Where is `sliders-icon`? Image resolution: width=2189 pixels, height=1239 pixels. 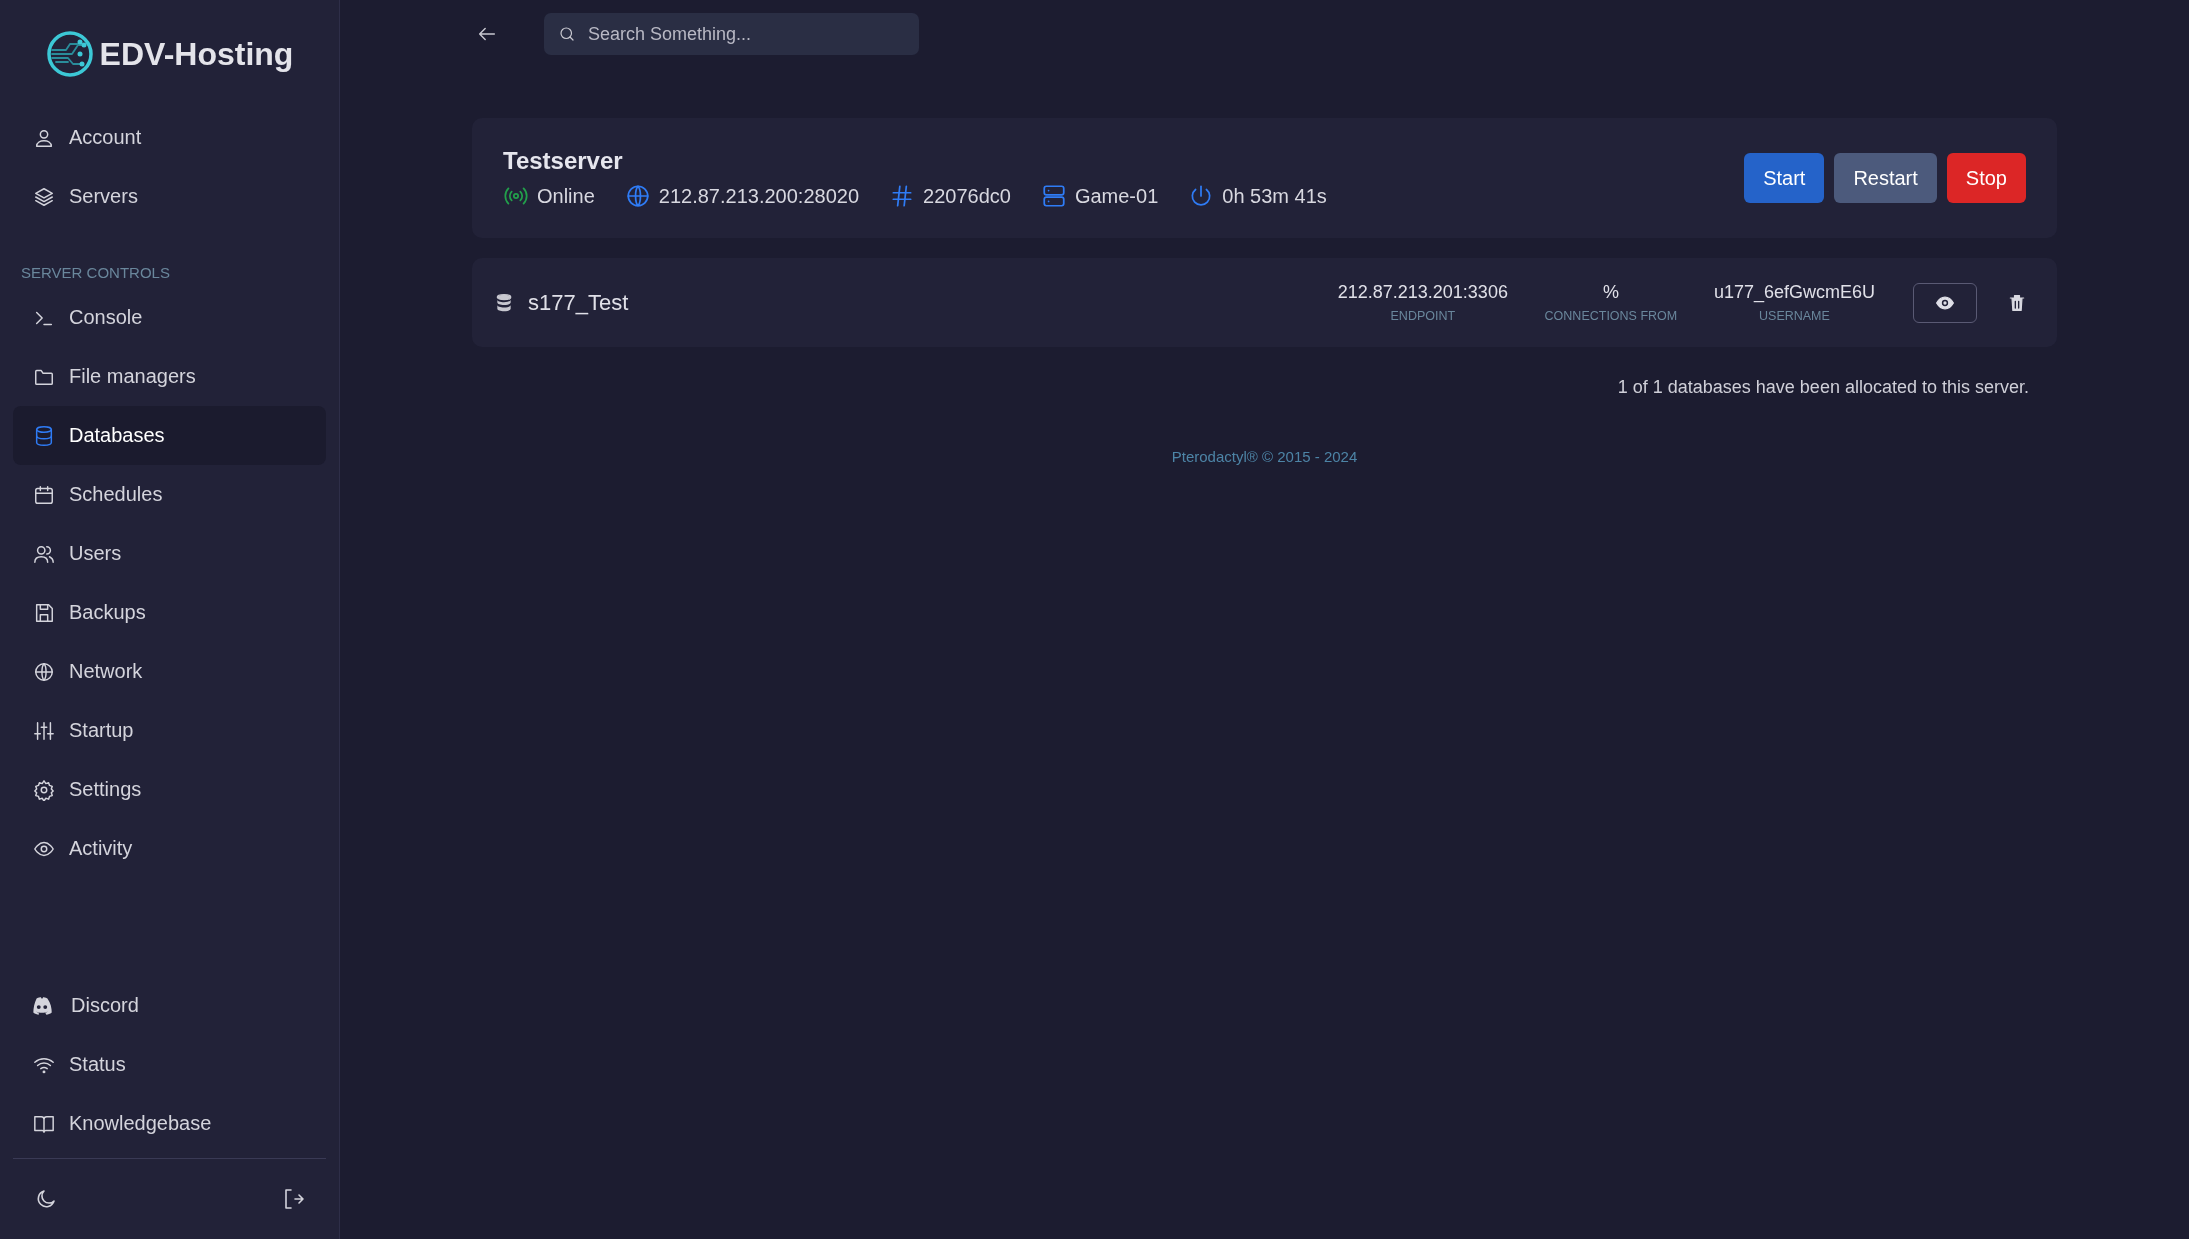
sliders-icon is located at coordinates (44, 730).